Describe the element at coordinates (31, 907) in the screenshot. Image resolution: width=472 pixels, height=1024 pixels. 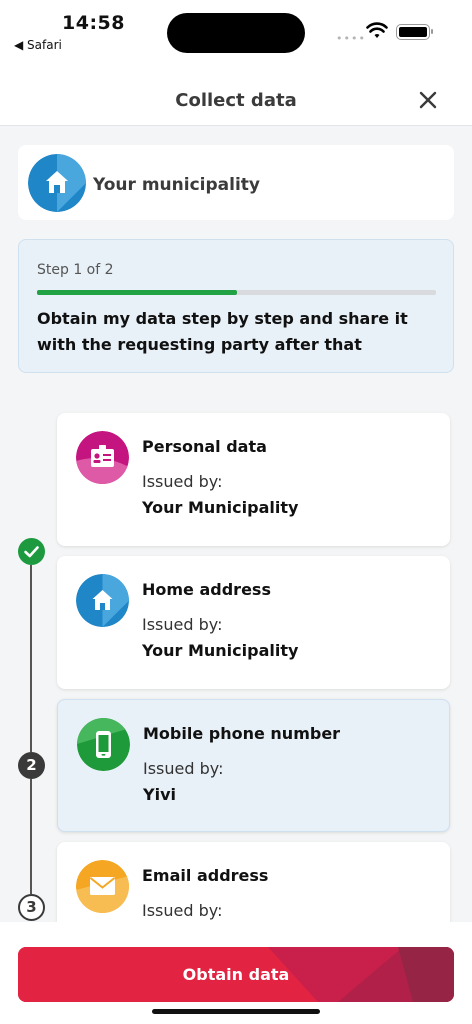
I see `step-number-3: 3` at that location.